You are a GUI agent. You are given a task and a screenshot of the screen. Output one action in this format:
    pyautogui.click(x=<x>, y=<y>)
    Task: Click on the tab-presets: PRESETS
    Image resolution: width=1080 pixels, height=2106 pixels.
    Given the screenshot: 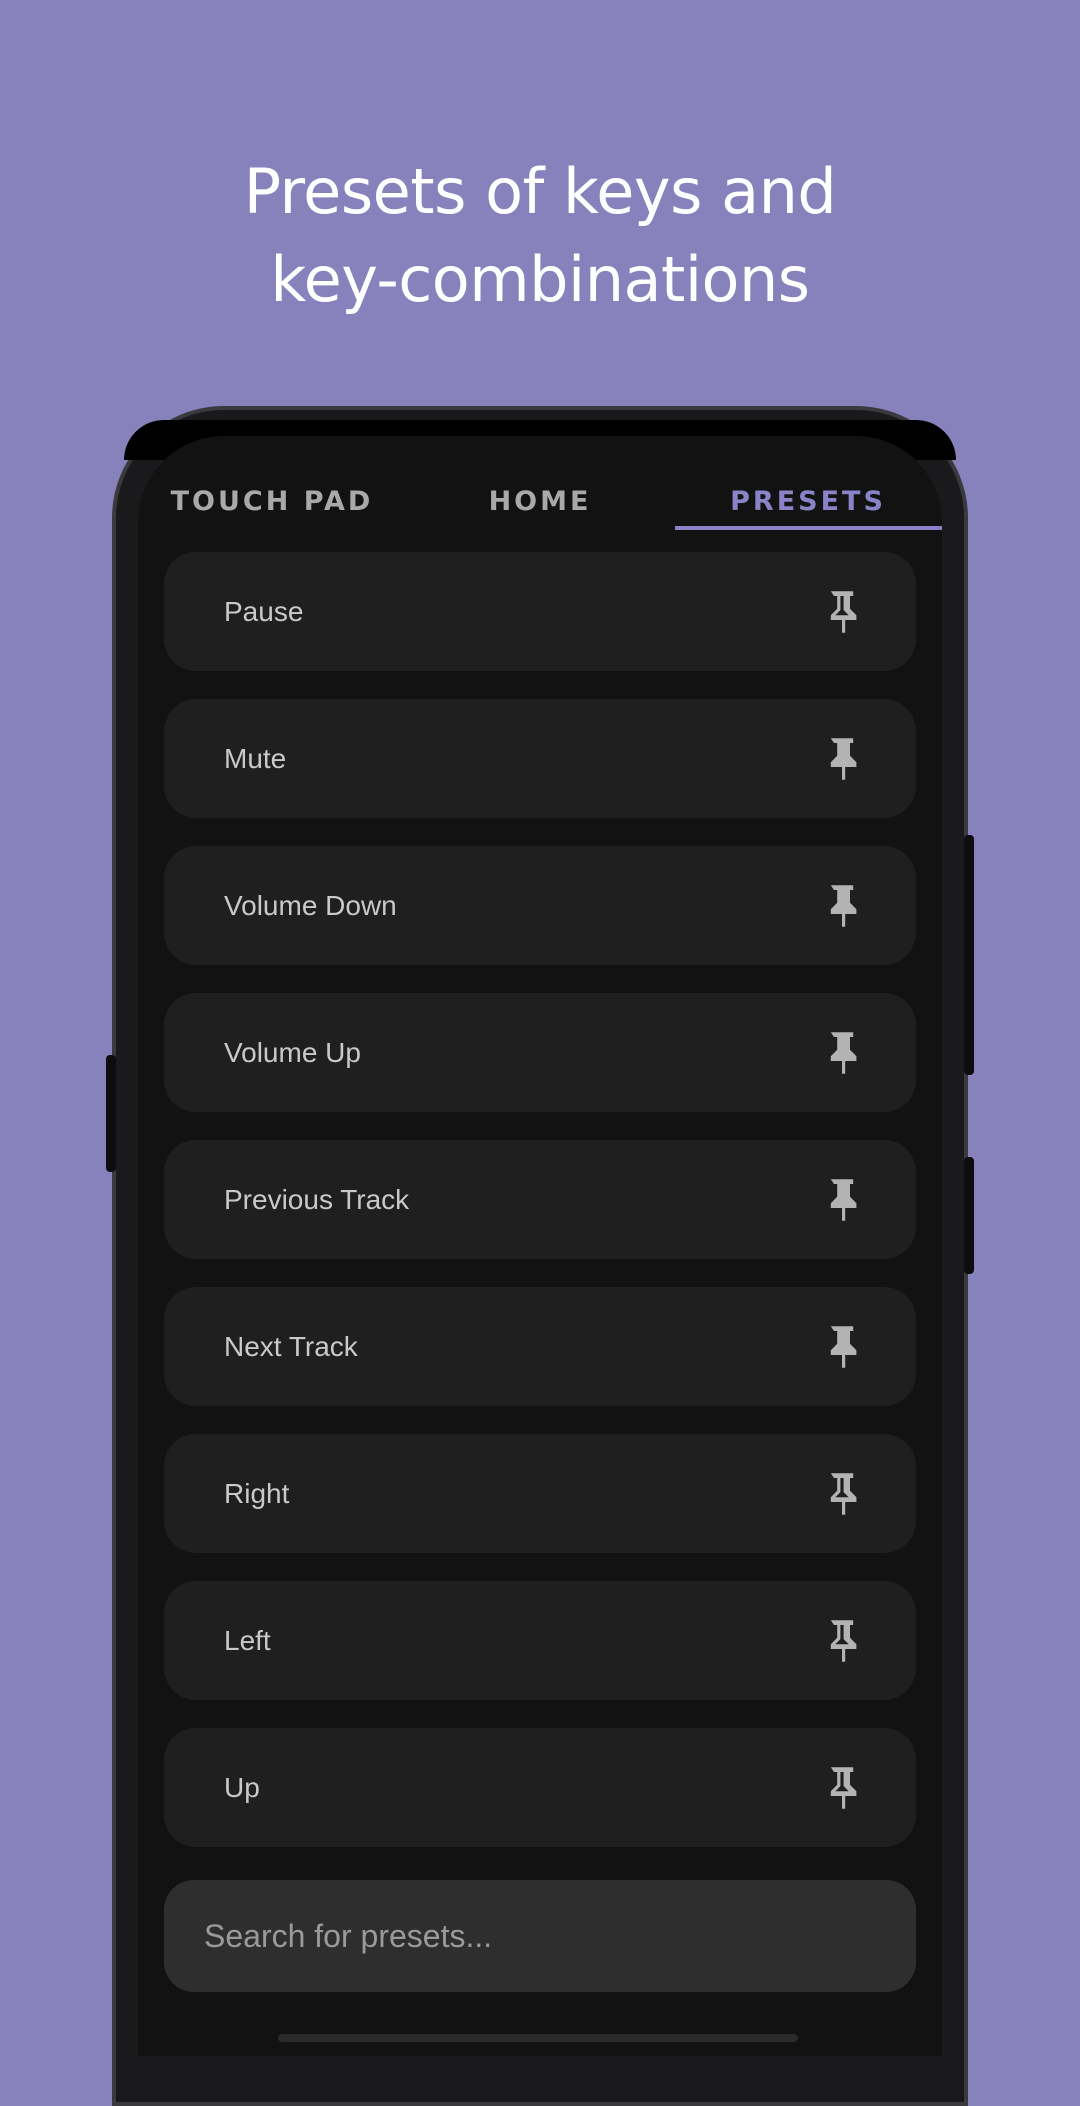 What is the action you would take?
    pyautogui.click(x=808, y=483)
    